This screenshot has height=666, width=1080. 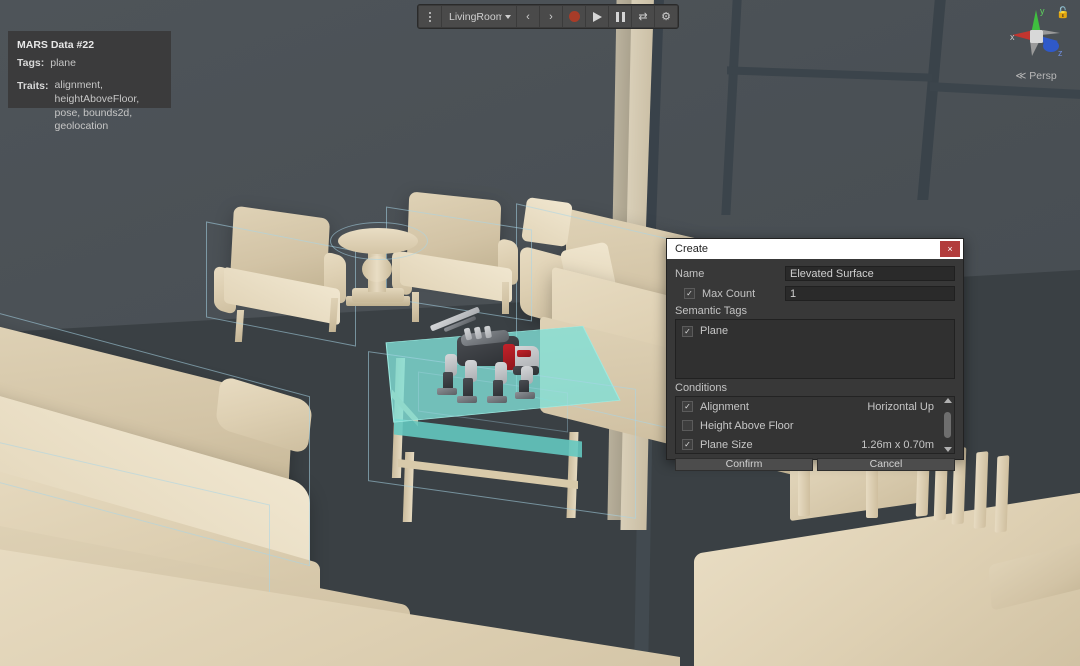 I want to click on kebab-menu-icon, so click(x=430, y=16).